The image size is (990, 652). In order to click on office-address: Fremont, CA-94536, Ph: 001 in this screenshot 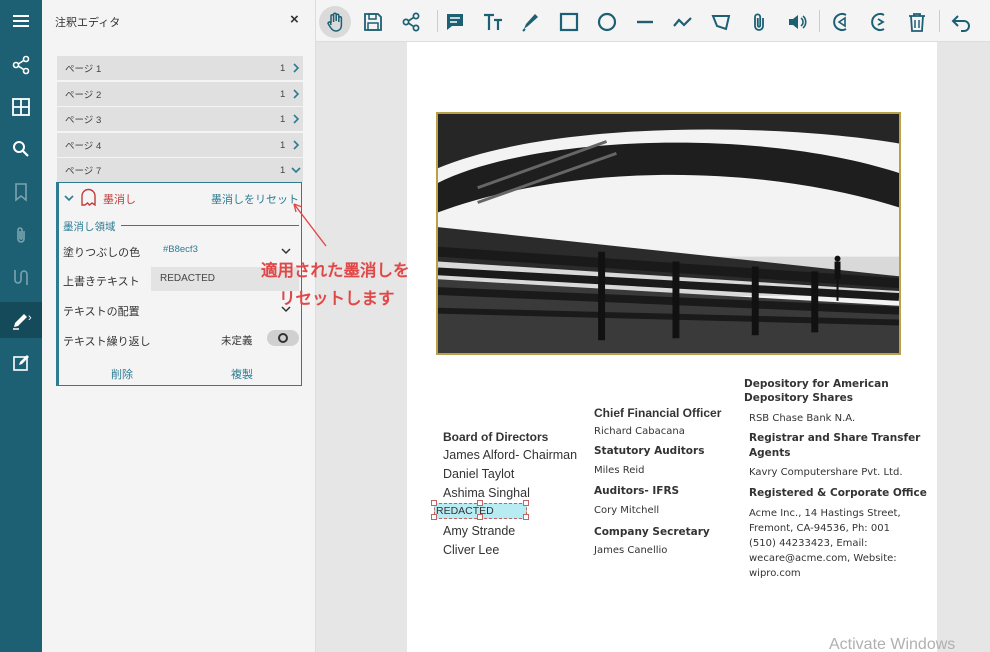, I will do `click(819, 528)`.